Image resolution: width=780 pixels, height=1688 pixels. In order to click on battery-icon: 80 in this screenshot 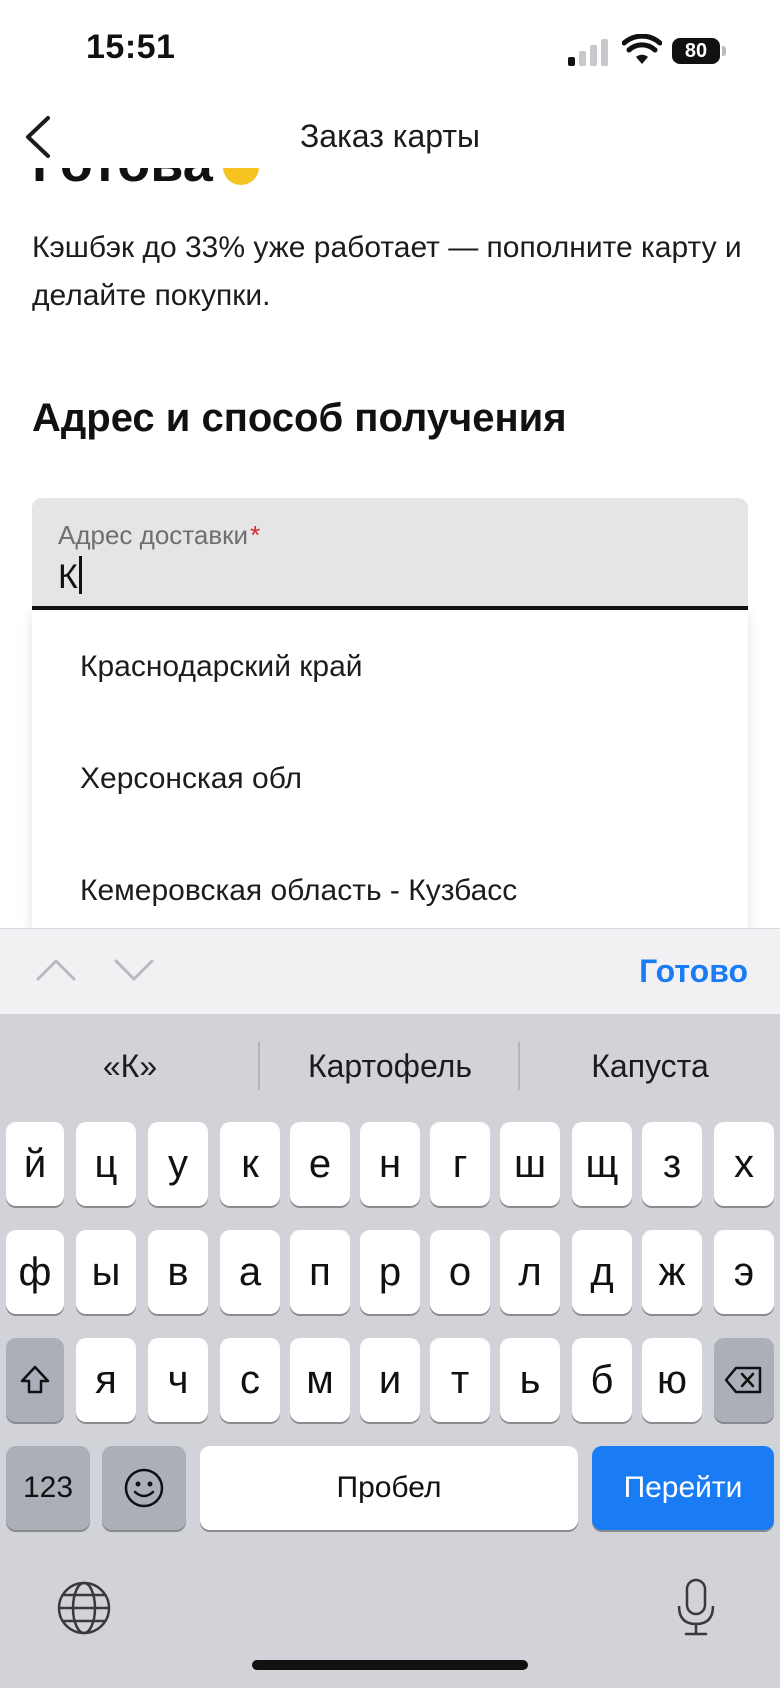, I will do `click(699, 51)`.